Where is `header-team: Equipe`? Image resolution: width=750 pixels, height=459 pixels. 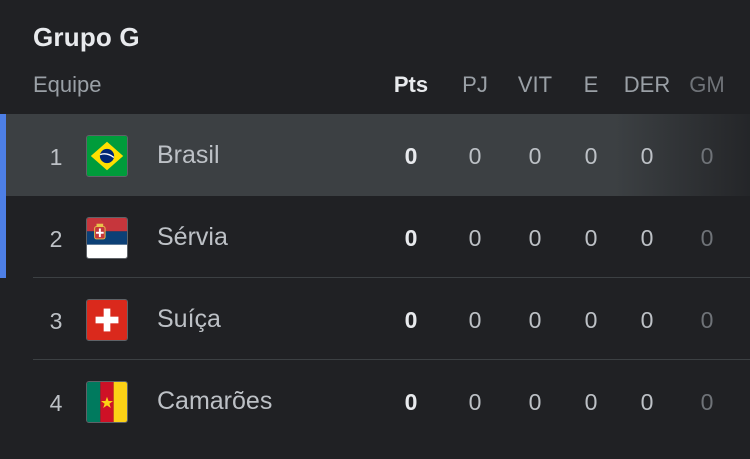
header-team: Equipe is located at coordinates (67, 84).